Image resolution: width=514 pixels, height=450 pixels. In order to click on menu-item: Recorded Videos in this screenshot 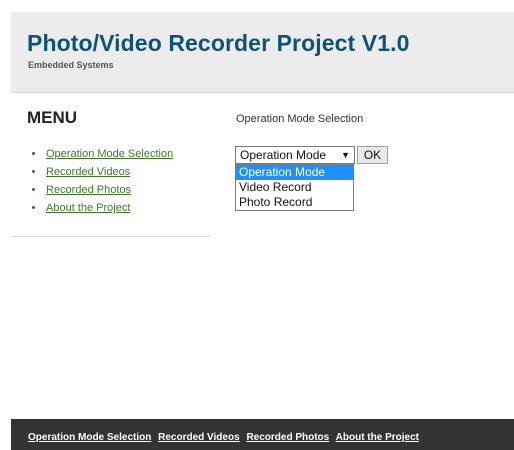, I will do `click(102, 172)`.